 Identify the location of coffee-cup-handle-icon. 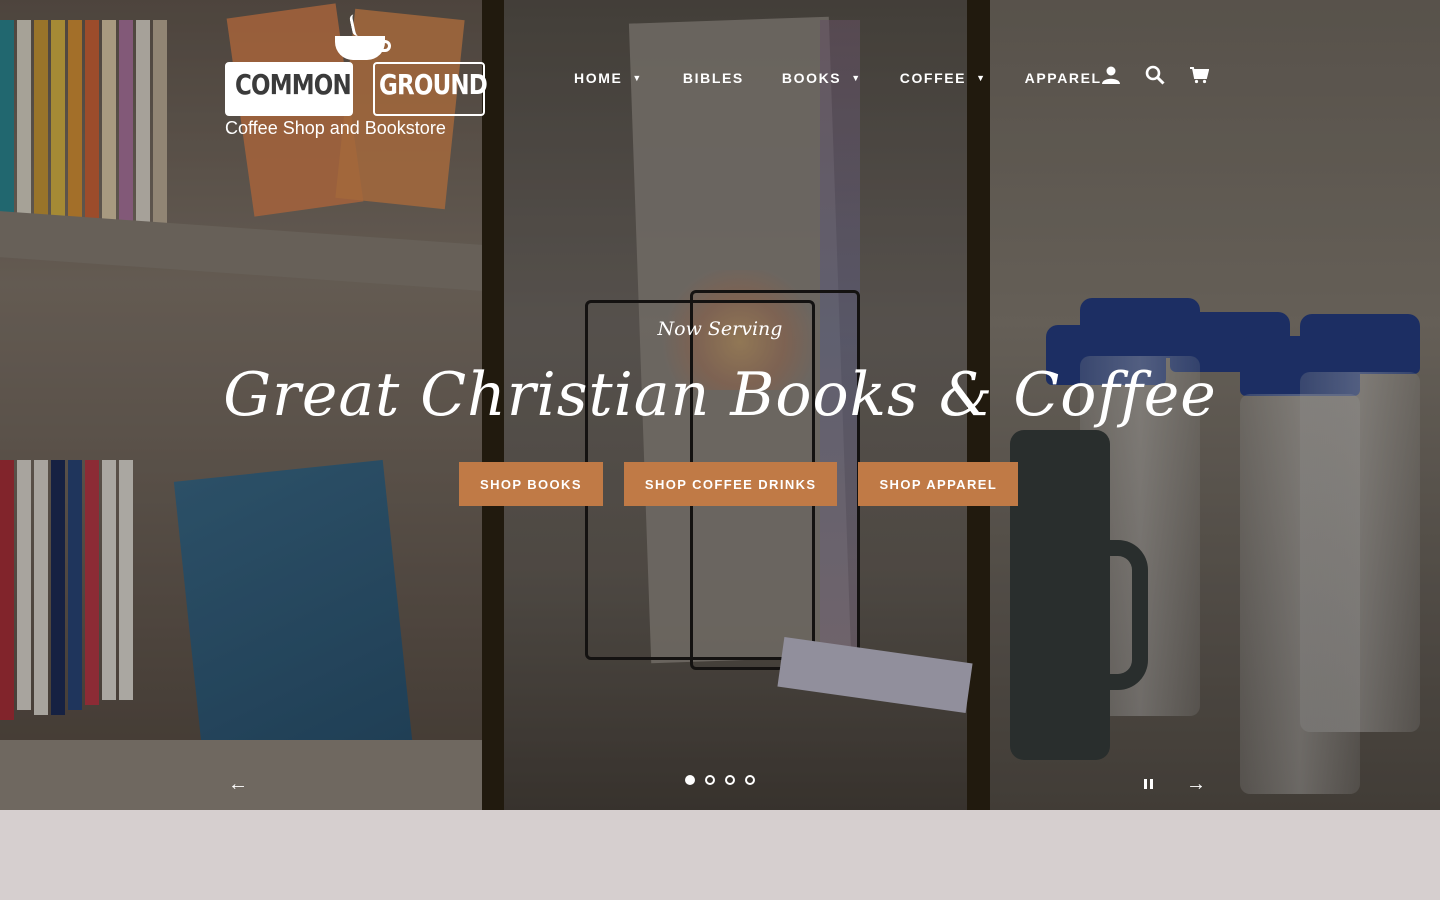
(384, 46).